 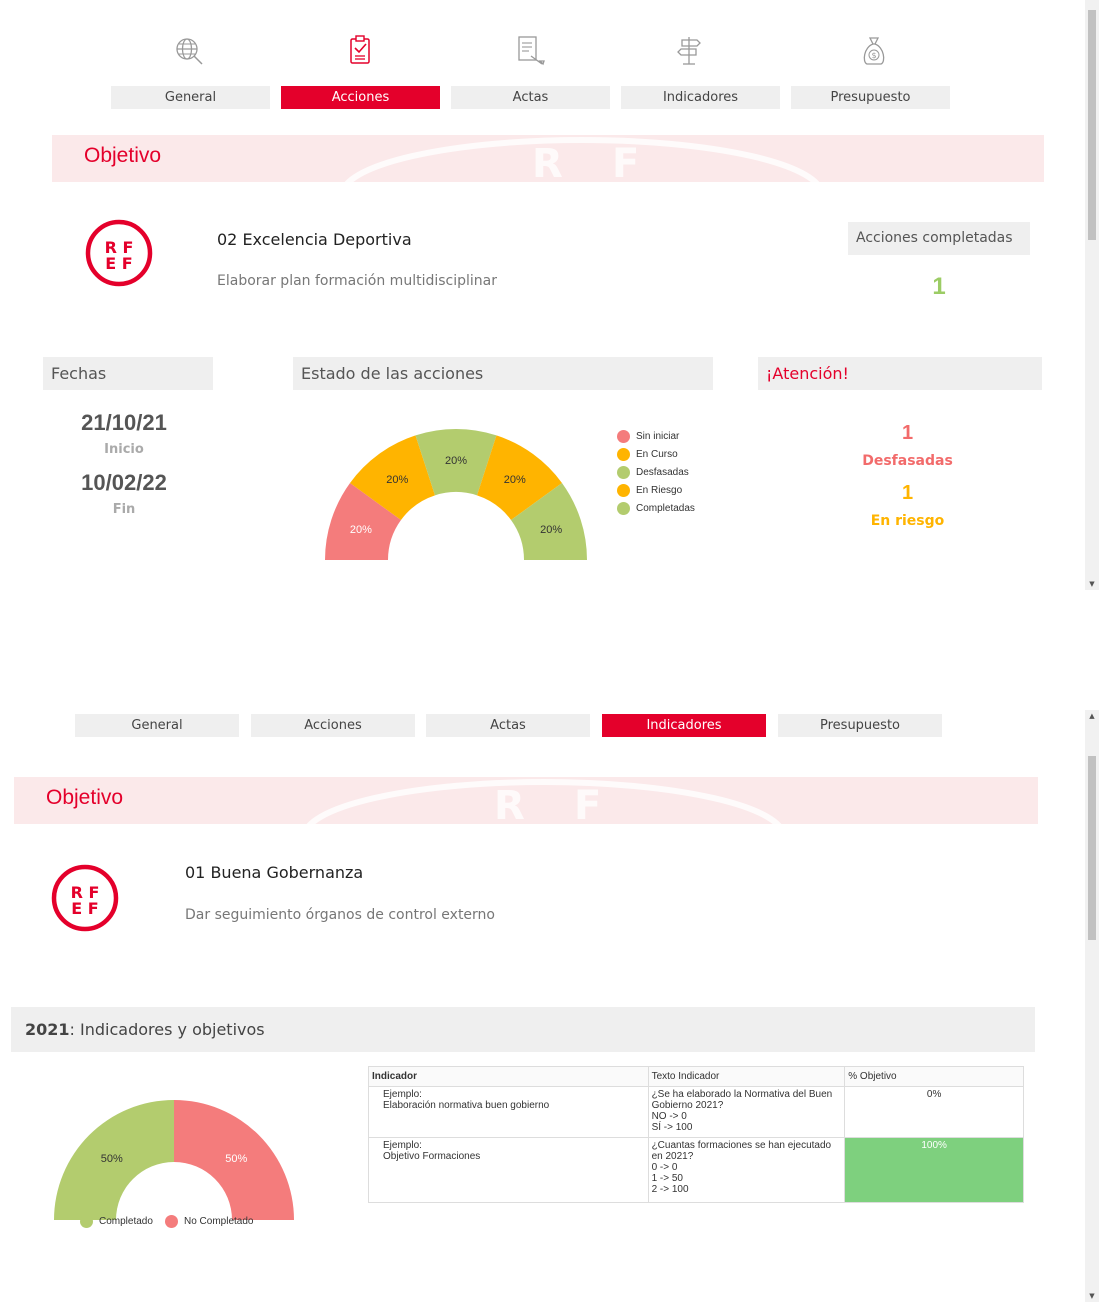 What do you see at coordinates (124, 449) in the screenshot?
I see `start-date-label: Inicio` at bounding box center [124, 449].